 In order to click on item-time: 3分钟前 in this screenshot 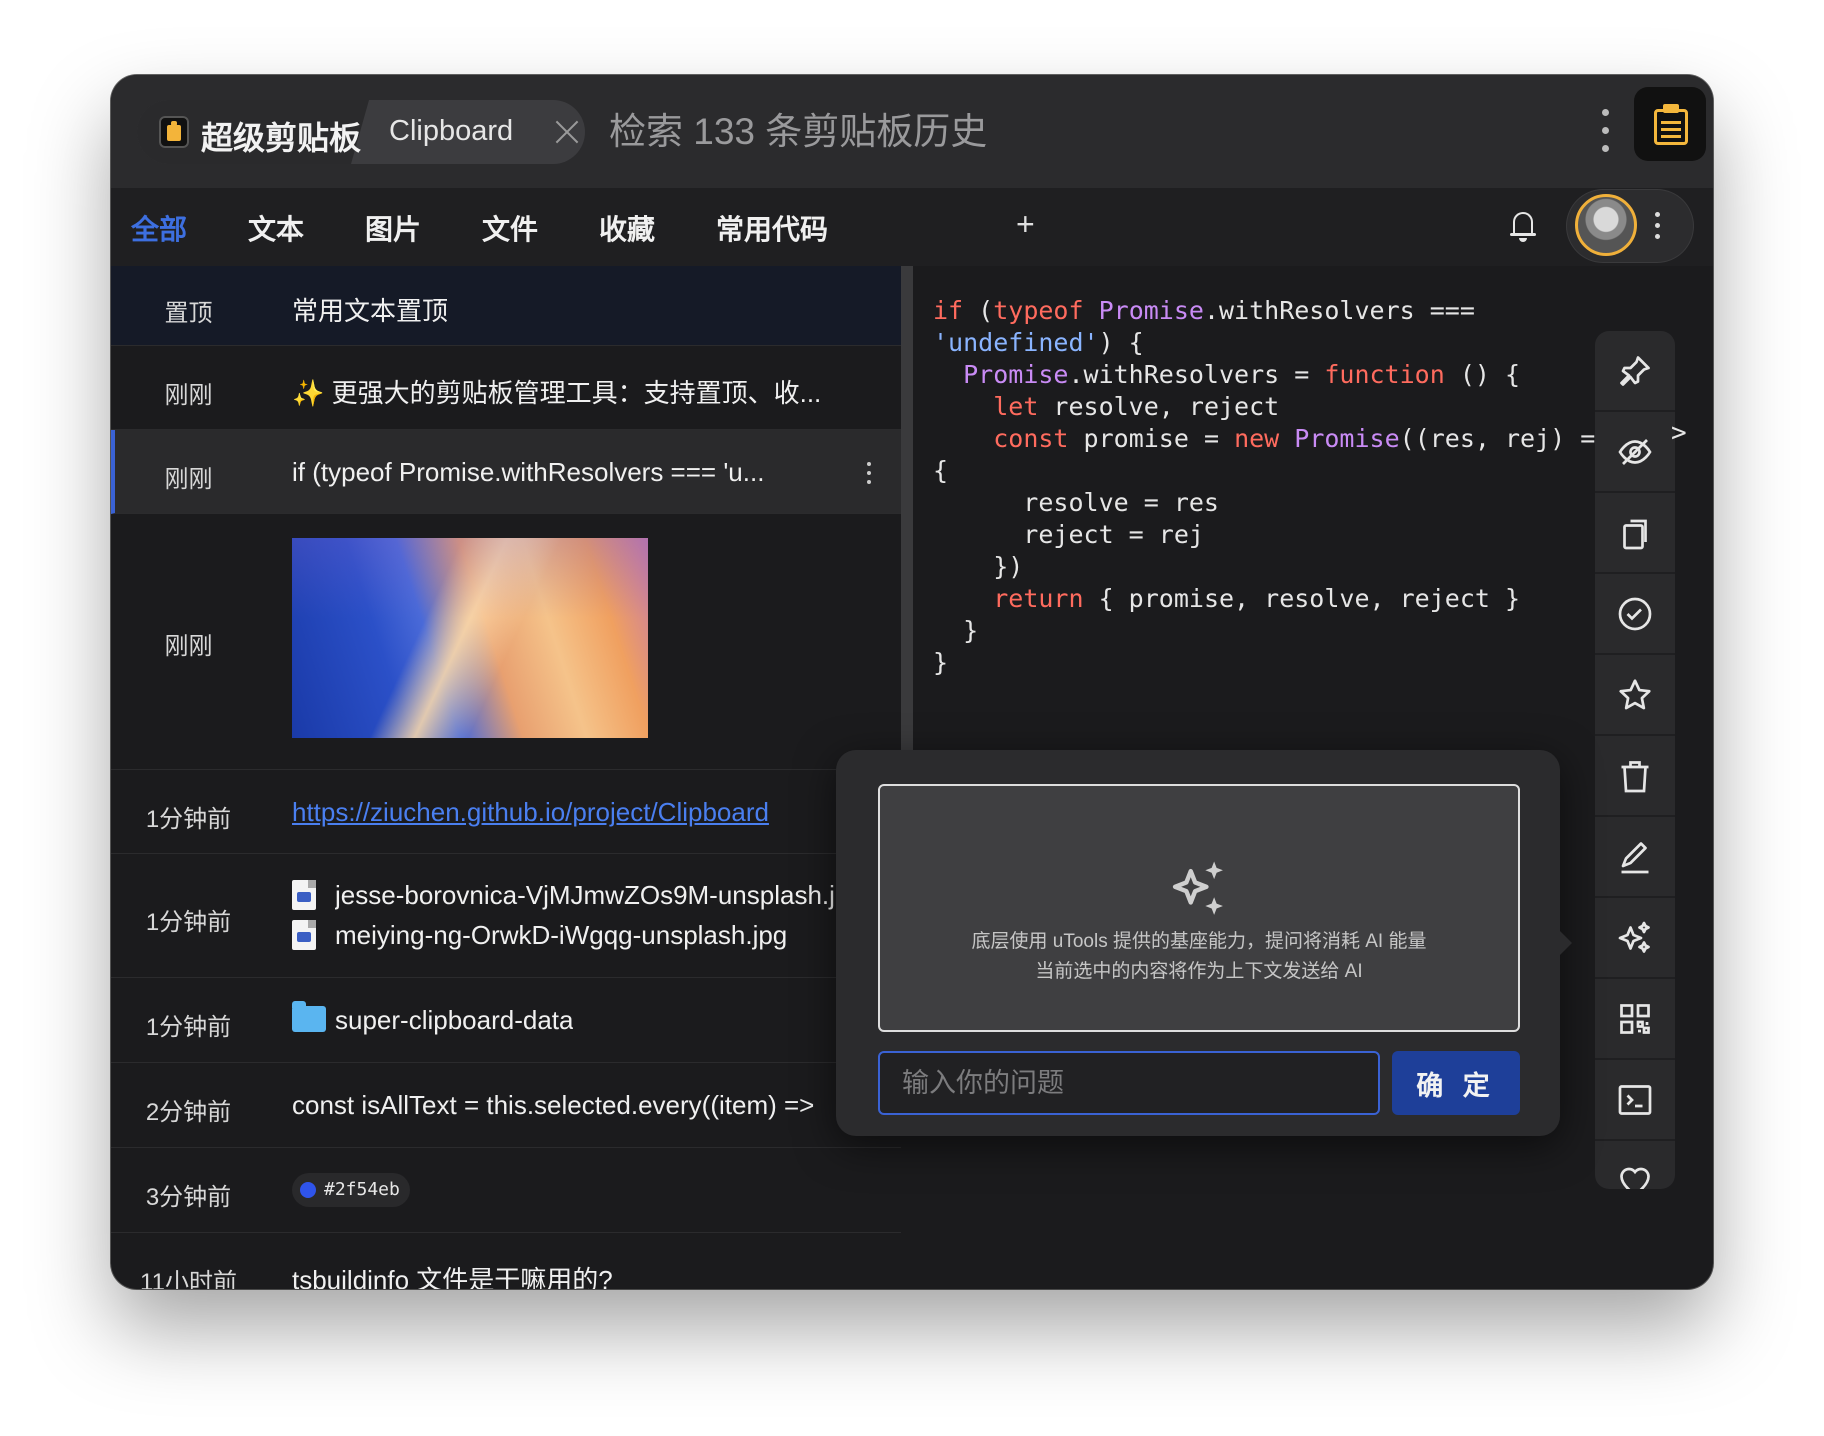, I will do `click(188, 1197)`.